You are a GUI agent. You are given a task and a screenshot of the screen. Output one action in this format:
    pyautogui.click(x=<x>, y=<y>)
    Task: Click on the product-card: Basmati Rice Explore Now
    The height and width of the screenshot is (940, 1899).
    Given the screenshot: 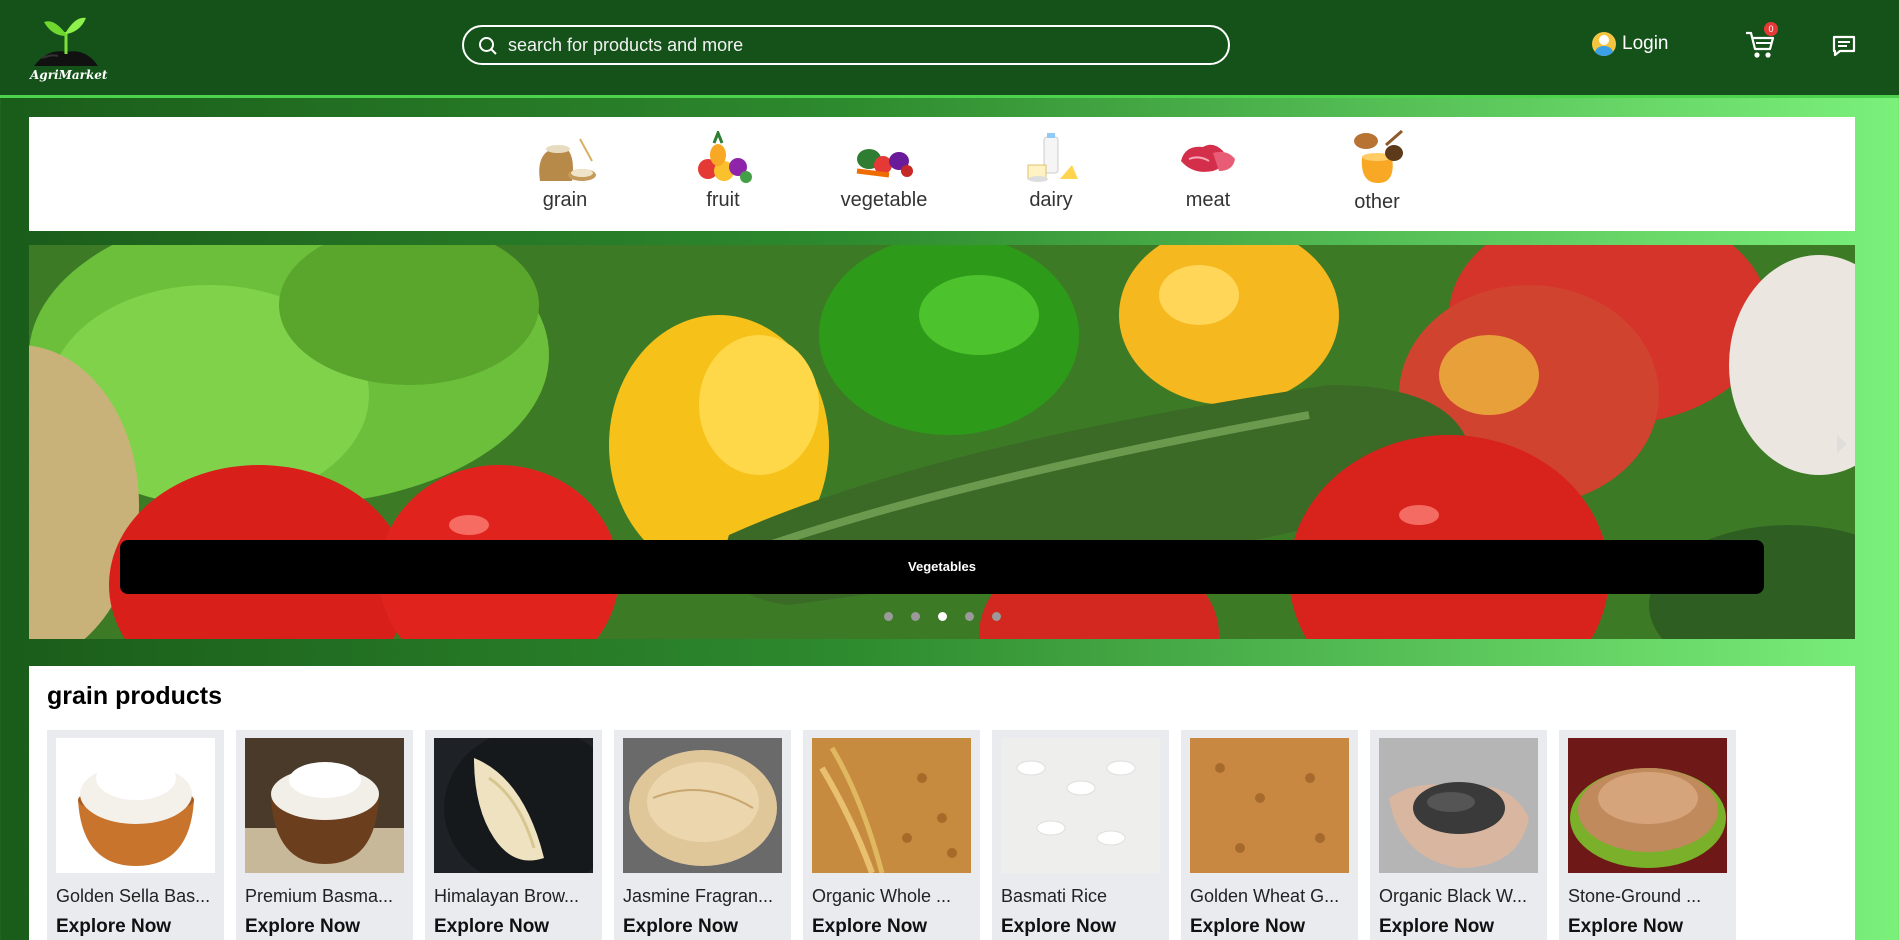 What is the action you would take?
    pyautogui.click(x=1080, y=835)
    